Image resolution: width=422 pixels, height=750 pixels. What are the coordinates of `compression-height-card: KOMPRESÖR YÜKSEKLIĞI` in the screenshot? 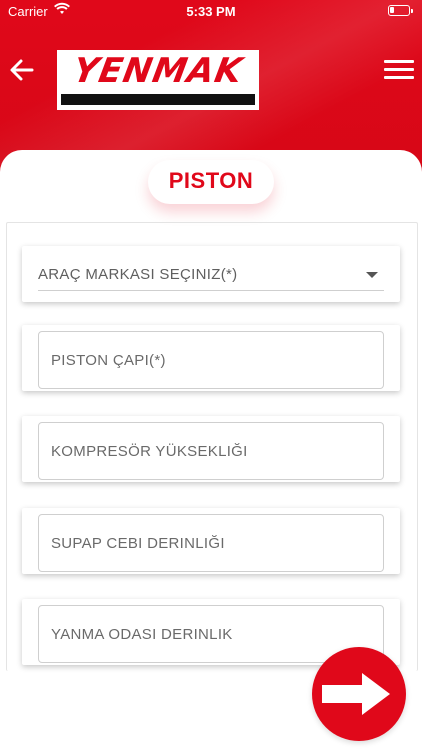 It's located at (211, 449).